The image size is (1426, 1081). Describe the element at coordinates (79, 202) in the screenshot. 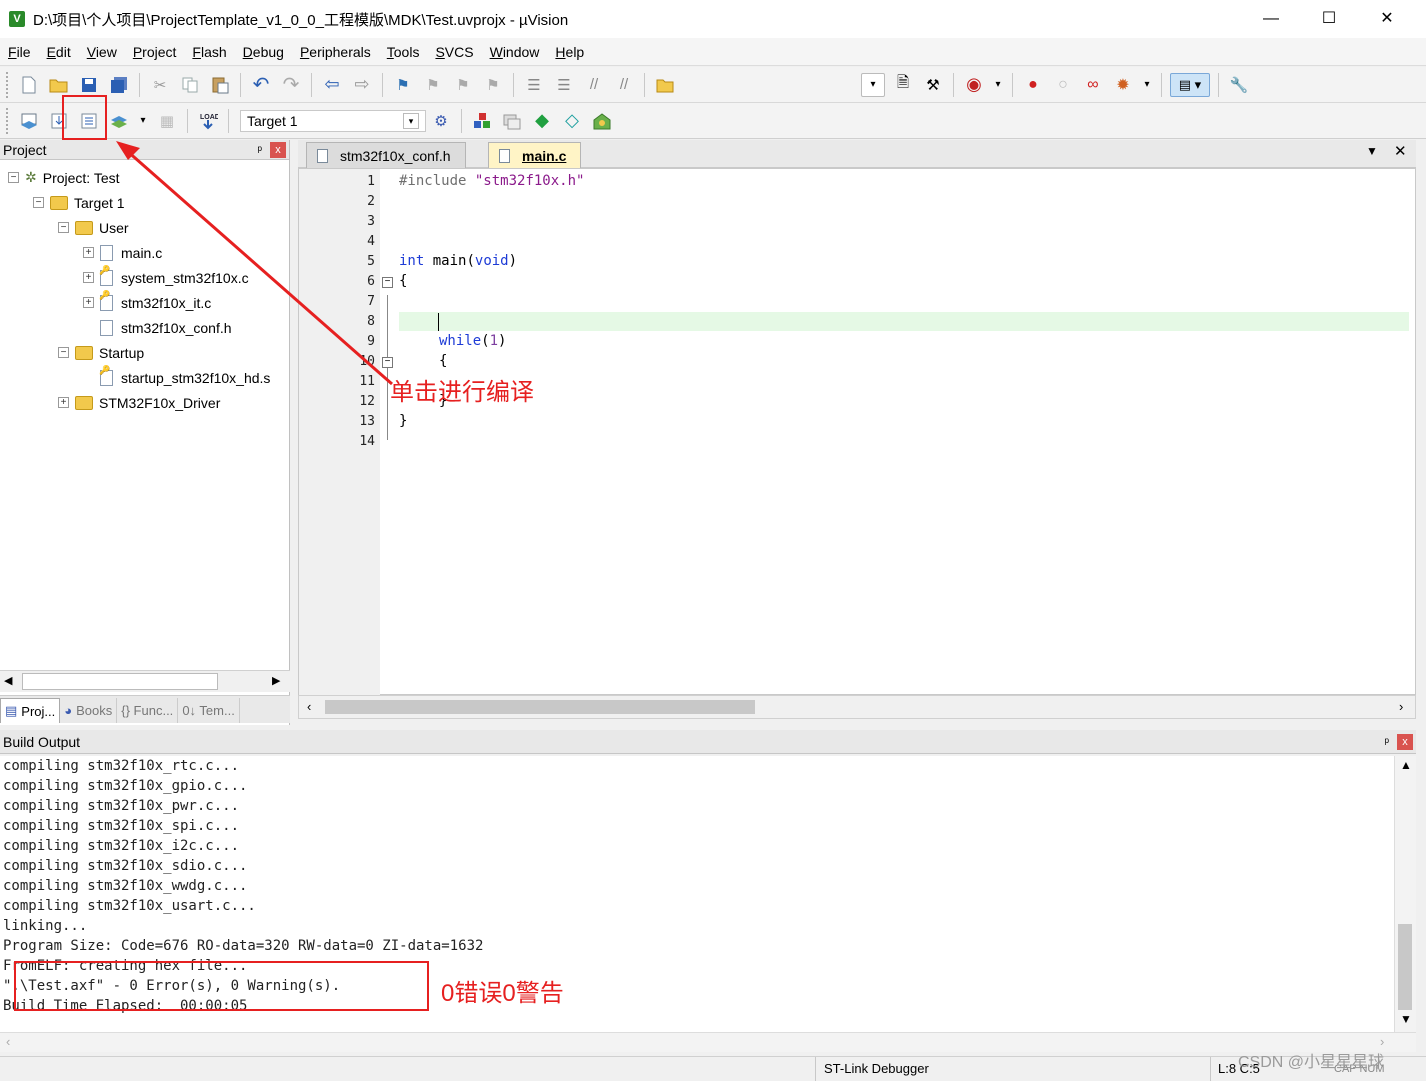

I see `tree-item-target: − Target 1` at that location.